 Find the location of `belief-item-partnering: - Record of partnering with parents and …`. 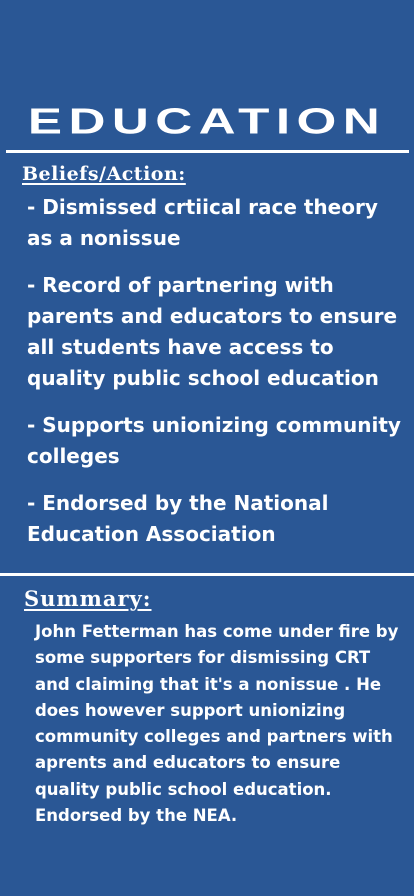

belief-item-partnering: - Record of partnering with parents and … is located at coordinates (212, 331).